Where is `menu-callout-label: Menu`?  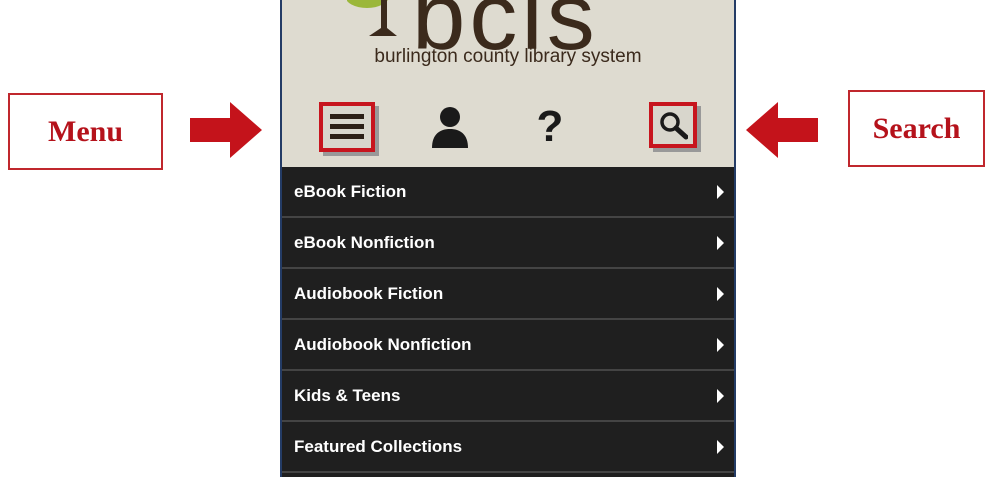 menu-callout-label: Menu is located at coordinates (85, 131).